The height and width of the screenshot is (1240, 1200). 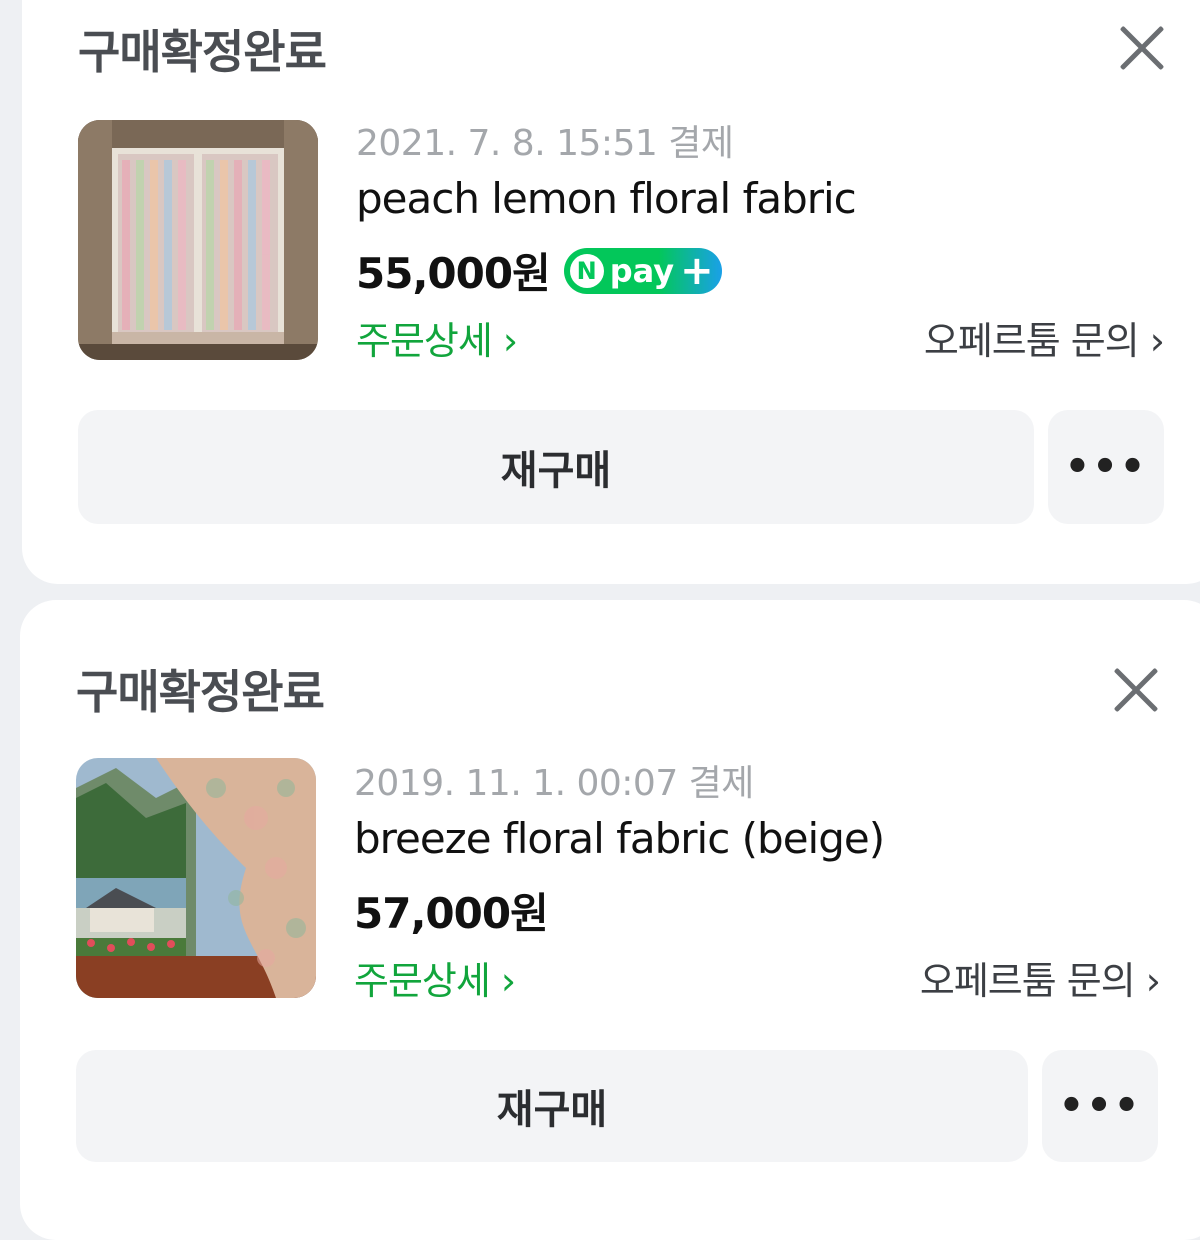 I want to click on payment-date: 2021. 7. 8. 15:51 결제, so click(x=545, y=143).